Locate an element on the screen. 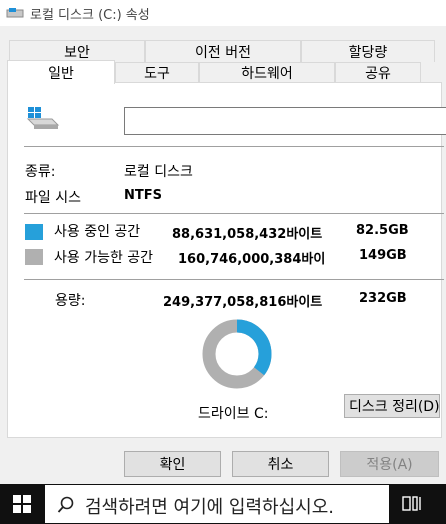  disk-usage-donut is located at coordinates (237, 354).